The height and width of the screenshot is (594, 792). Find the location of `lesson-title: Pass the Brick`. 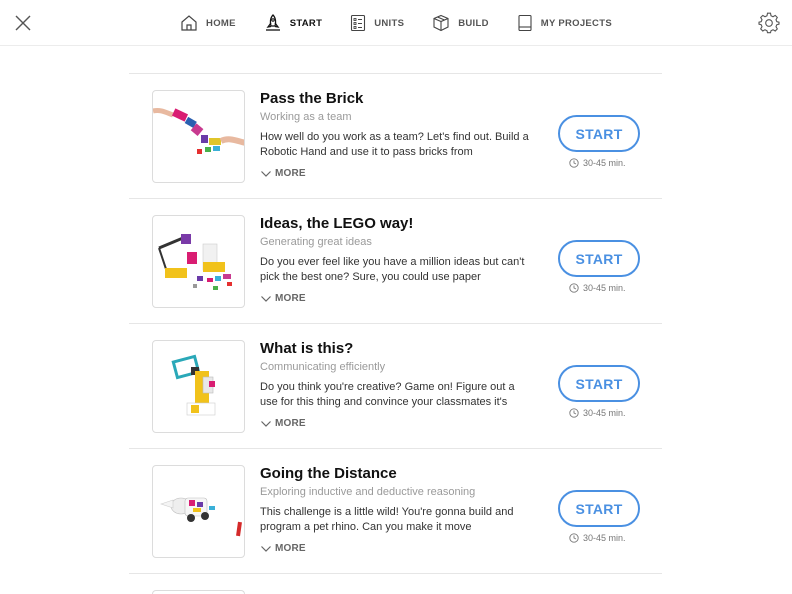

lesson-title: Pass the Brick is located at coordinates (312, 98).